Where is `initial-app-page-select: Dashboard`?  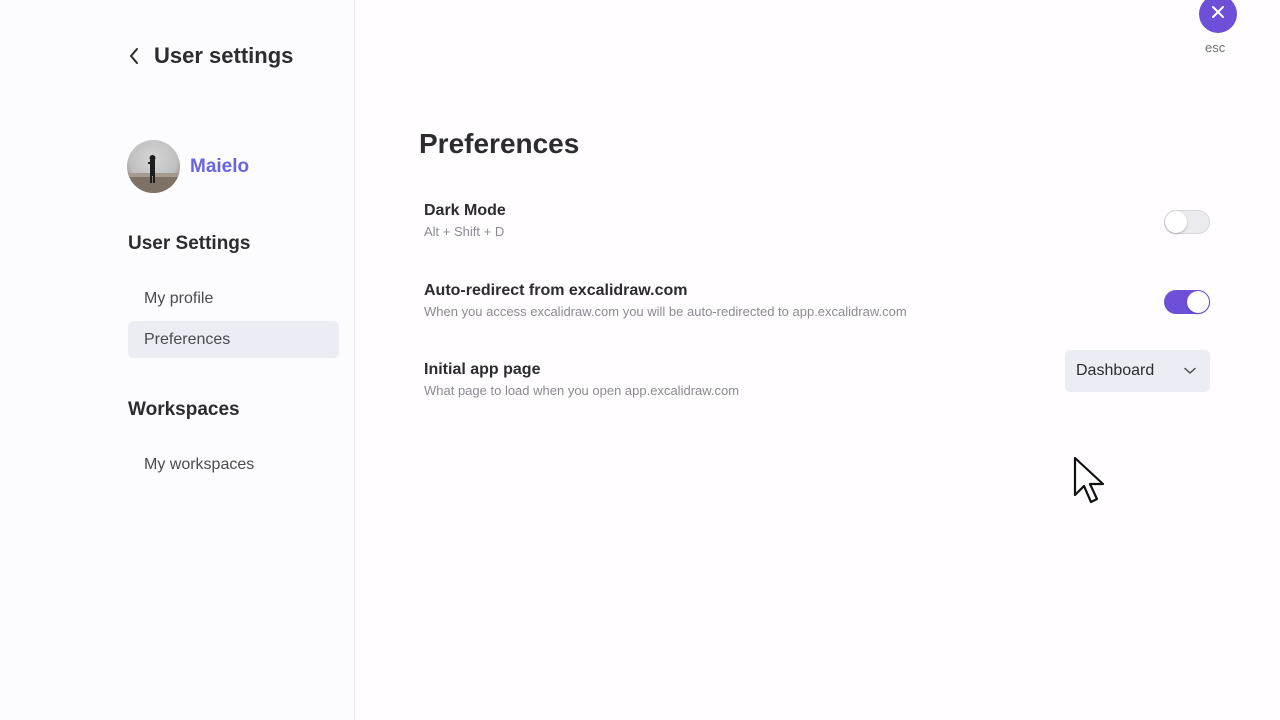 initial-app-page-select: Dashboard is located at coordinates (1137, 371).